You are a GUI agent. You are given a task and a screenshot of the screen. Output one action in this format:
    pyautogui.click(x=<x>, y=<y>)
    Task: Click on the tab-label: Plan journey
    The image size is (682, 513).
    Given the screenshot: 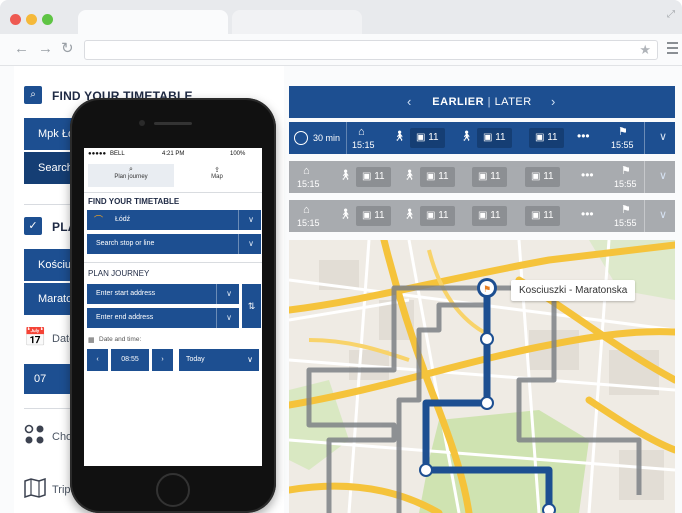 What is the action you would take?
    pyautogui.click(x=131, y=177)
    